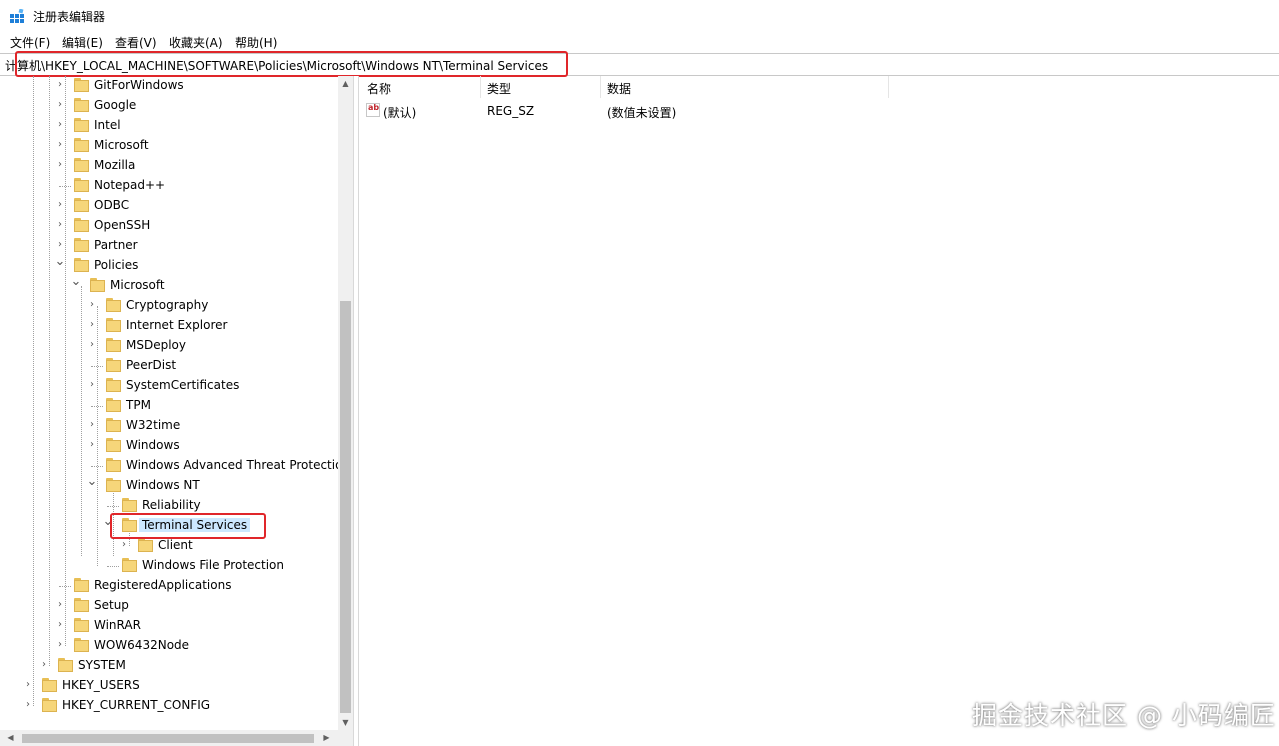 This screenshot has height=746, width=1279. I want to click on tree-item: PeerDist, so click(170, 366).